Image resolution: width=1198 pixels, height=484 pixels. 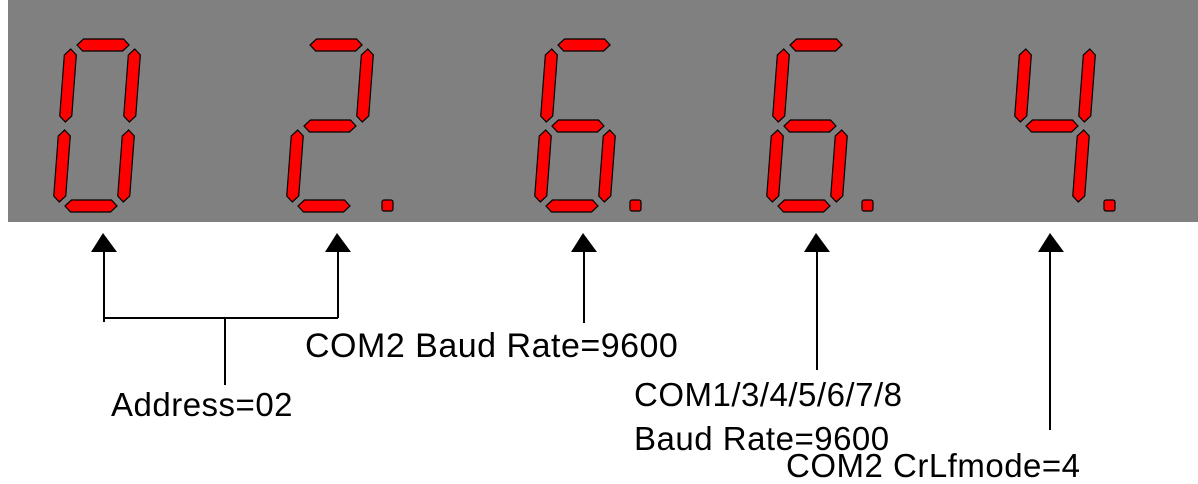 I want to click on digit-3-segment-g, so click(x=578, y=126).